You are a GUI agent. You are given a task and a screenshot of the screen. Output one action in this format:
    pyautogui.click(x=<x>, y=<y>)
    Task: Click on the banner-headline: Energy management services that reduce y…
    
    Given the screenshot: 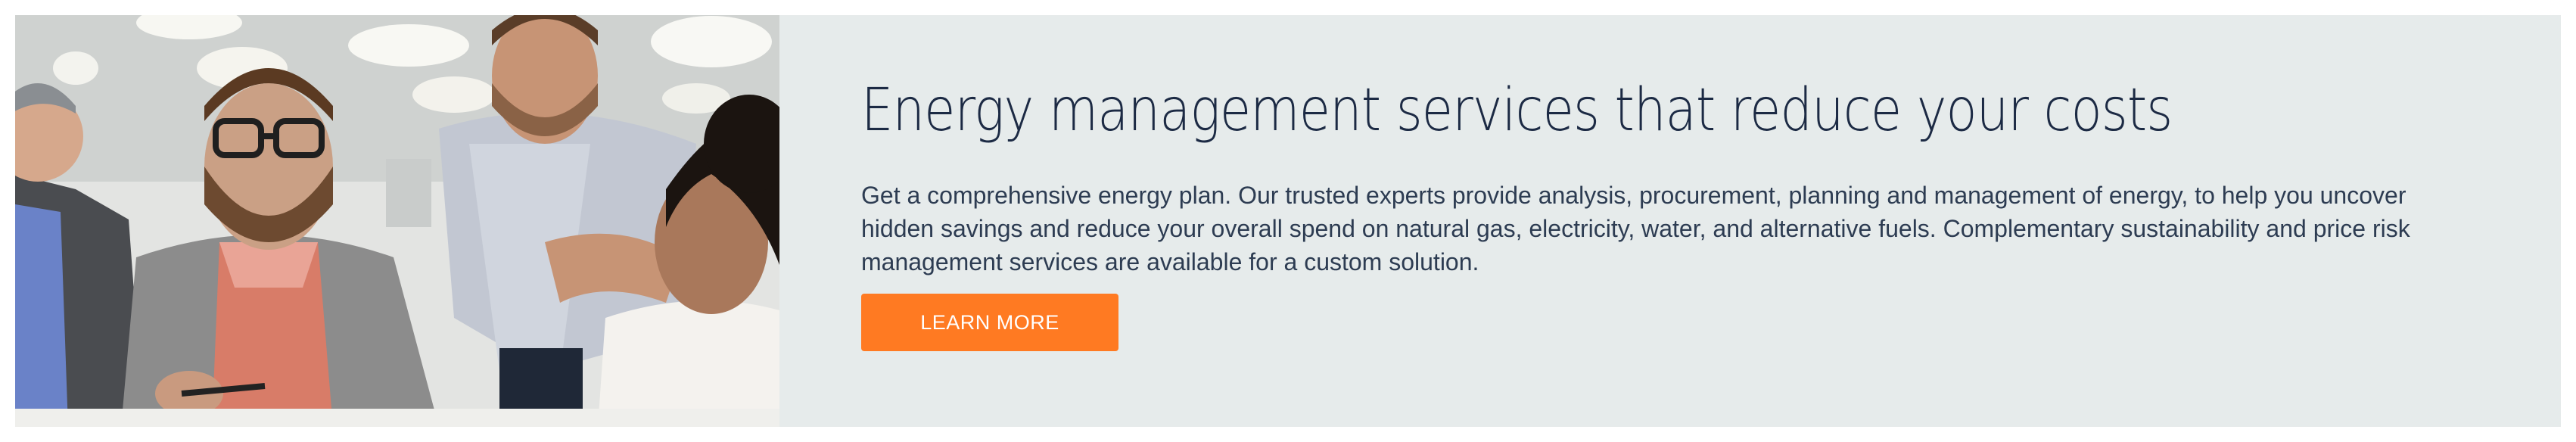 What is the action you would take?
    pyautogui.click(x=1517, y=110)
    